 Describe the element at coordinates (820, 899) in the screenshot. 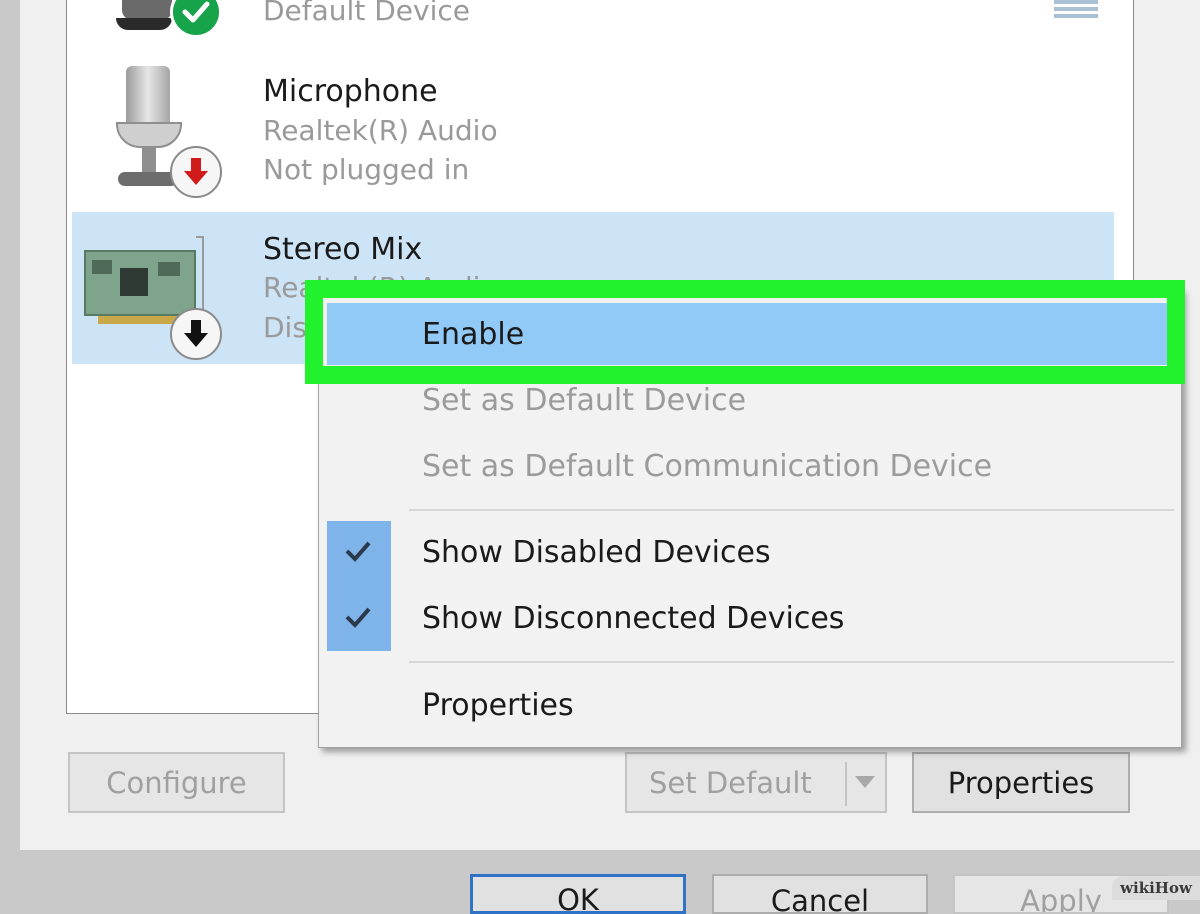

I see `cancel-label: Cancel` at that location.